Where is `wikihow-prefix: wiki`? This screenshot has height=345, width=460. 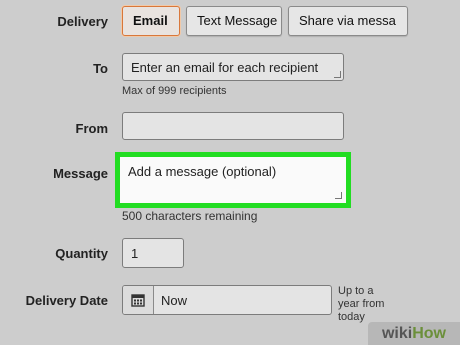
wikihow-prefix: wiki is located at coordinates (397, 333).